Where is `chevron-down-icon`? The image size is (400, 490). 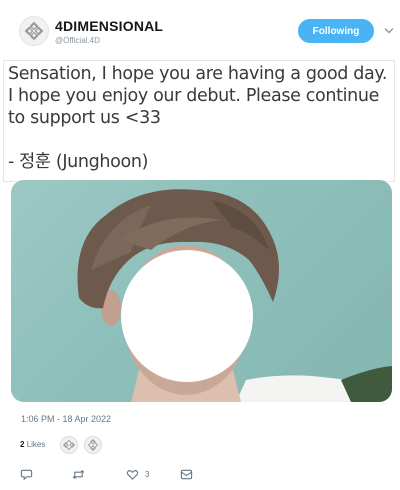 chevron-down-icon is located at coordinates (389, 31).